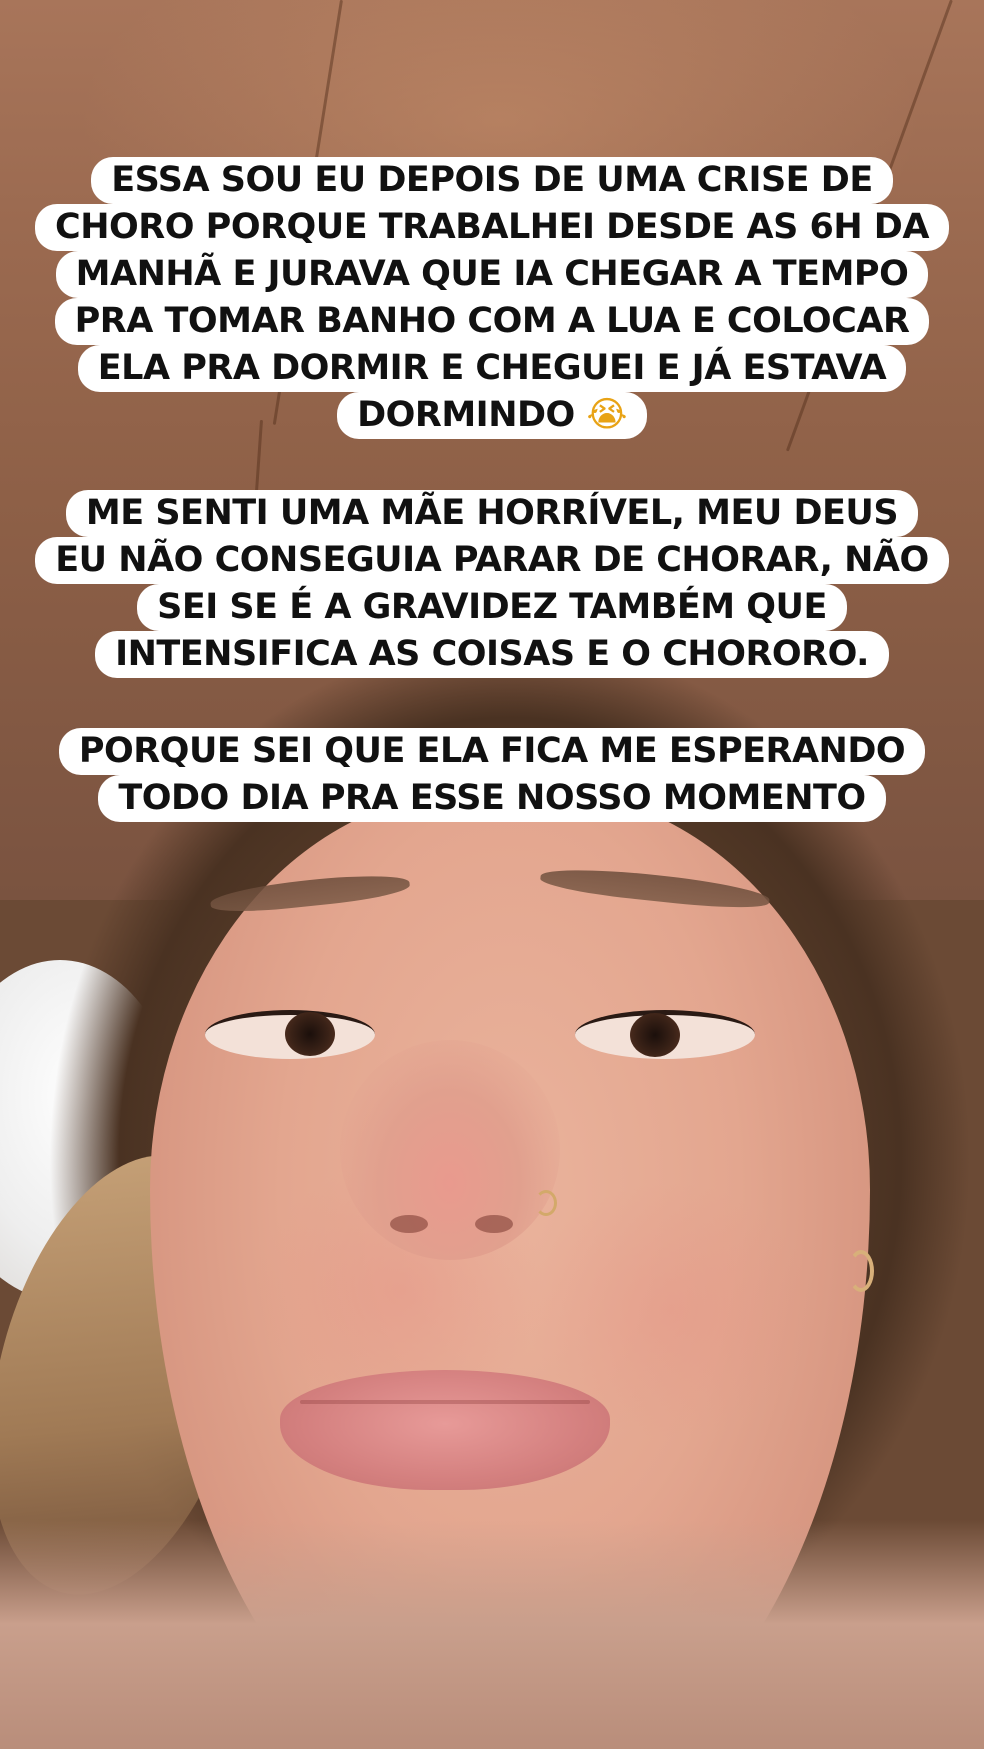 The width and height of the screenshot is (984, 1749). Describe the element at coordinates (450, 1150) in the screenshot. I see `nose` at that location.